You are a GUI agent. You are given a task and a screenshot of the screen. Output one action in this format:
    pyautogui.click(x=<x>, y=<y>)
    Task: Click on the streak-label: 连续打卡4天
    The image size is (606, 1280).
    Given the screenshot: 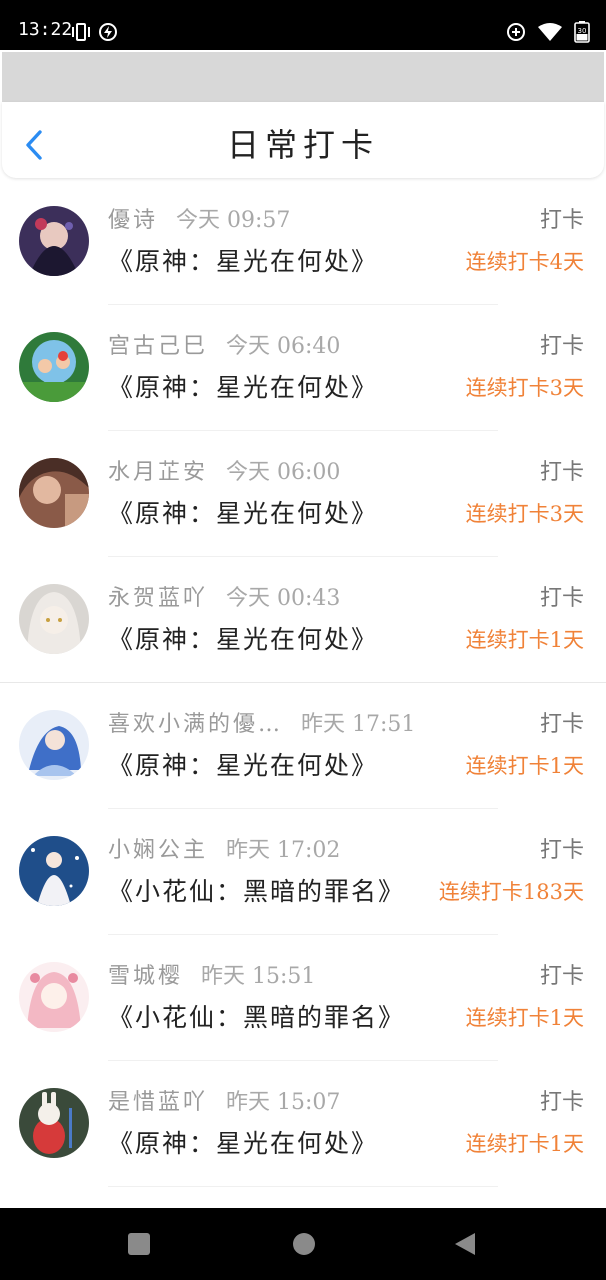 What is the action you would take?
    pyautogui.click(x=524, y=262)
    